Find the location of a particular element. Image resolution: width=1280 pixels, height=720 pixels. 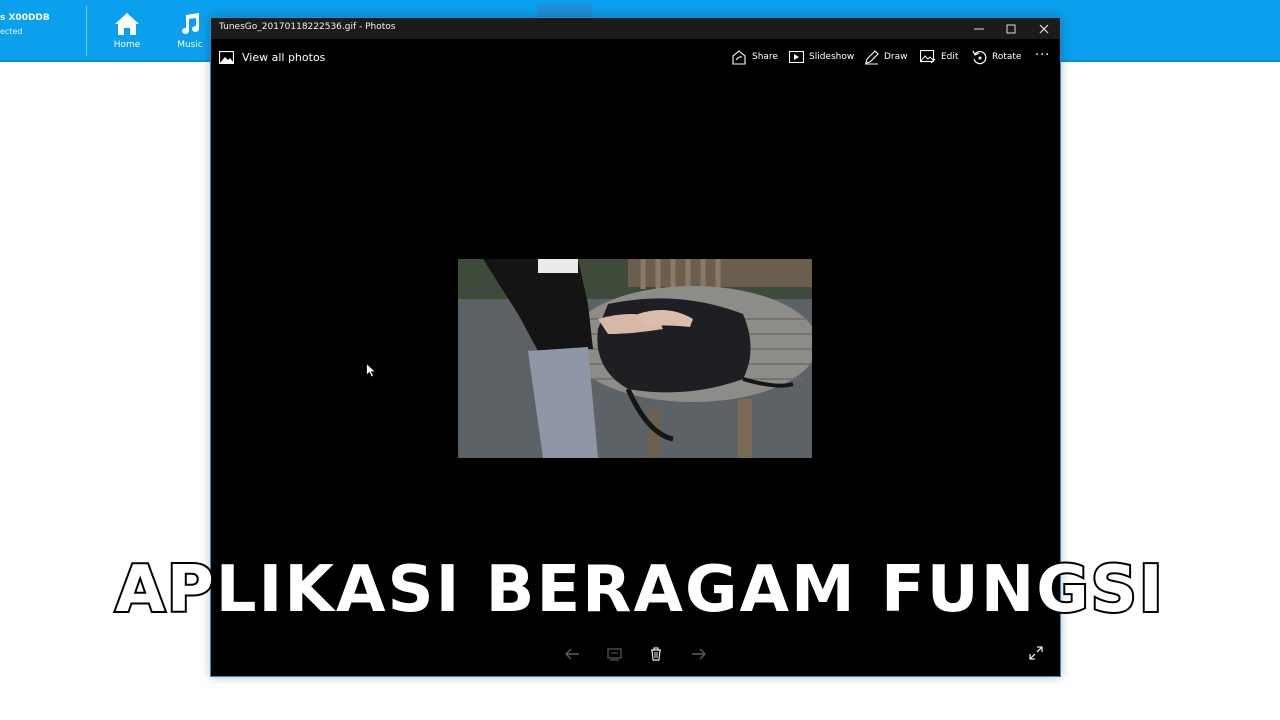

previous-photo-button is located at coordinates (572, 654).